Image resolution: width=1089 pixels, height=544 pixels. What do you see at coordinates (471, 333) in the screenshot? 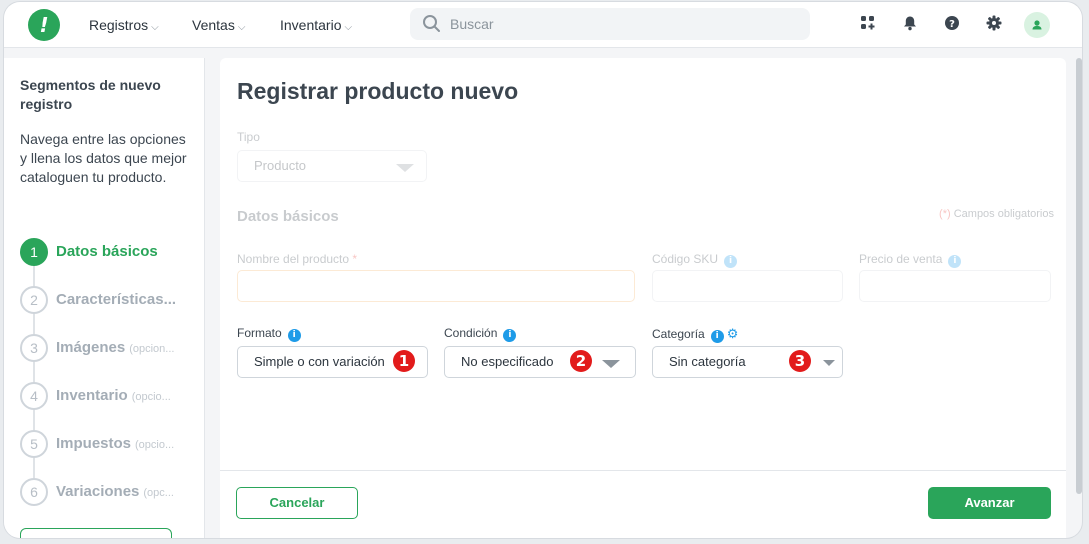
I see `condicion-label-text: Condición` at bounding box center [471, 333].